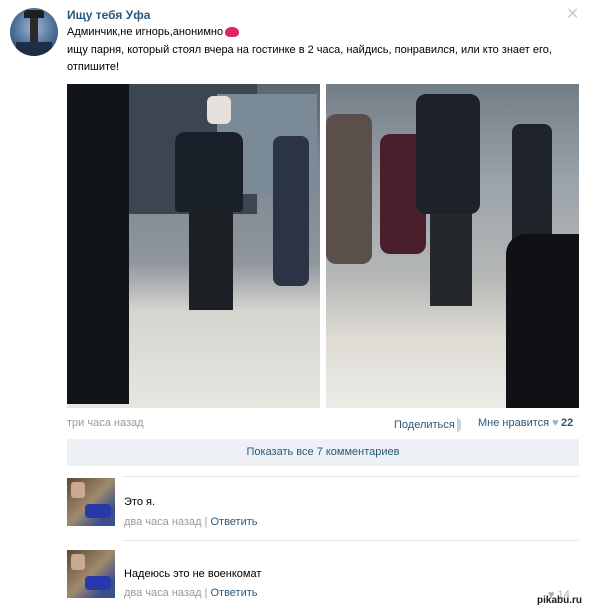 The image size is (600, 611). What do you see at coordinates (34, 27) in the screenshot?
I see `tower-graphic` at bounding box center [34, 27].